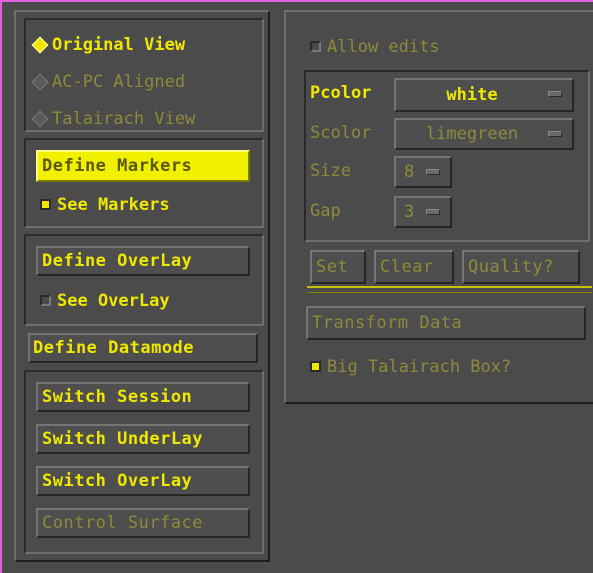  What do you see at coordinates (383, 47) in the screenshot?
I see `allow-edits-label: Allow edits` at bounding box center [383, 47].